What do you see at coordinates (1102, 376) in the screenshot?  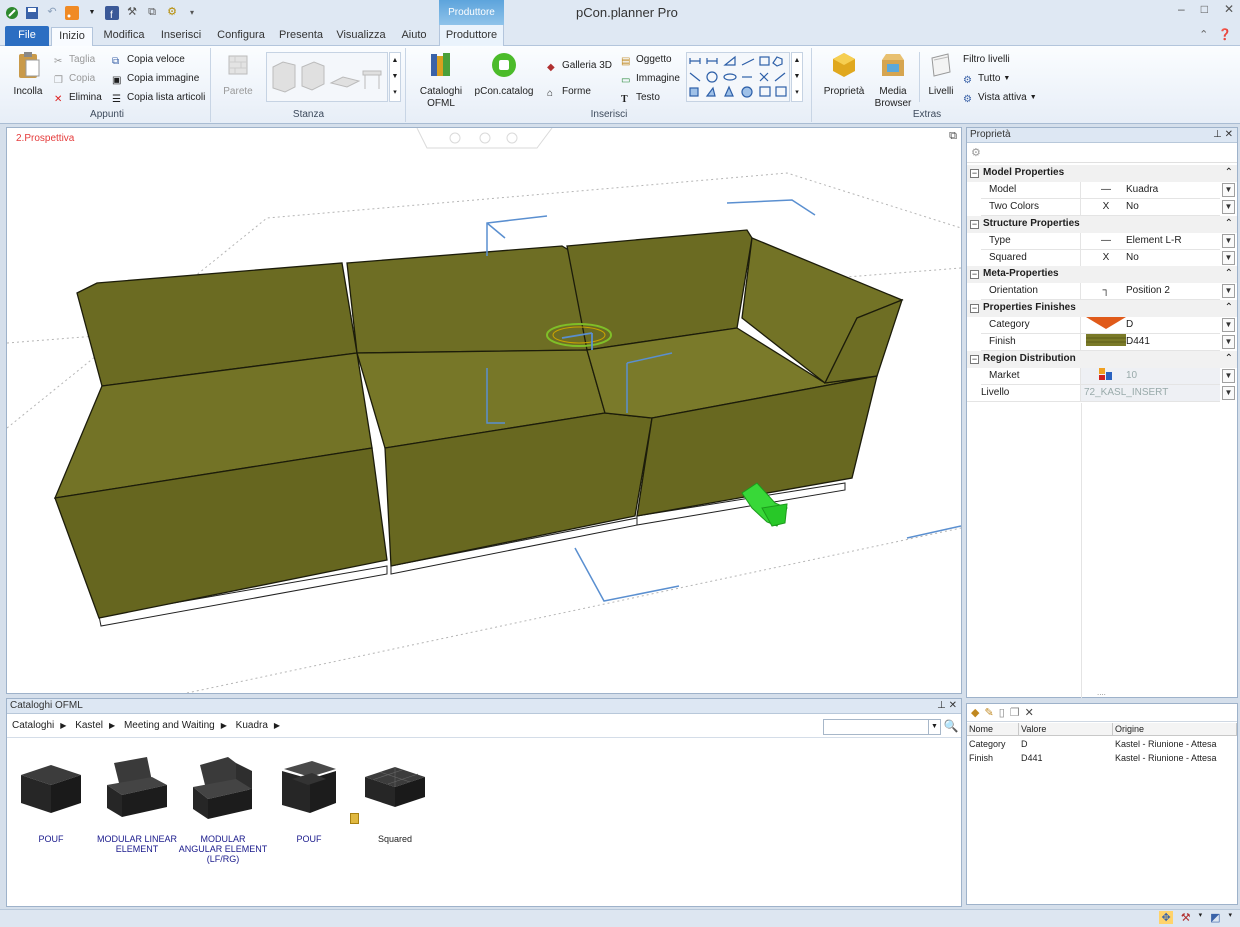 I see `property-row: Market 10 ▼` at bounding box center [1102, 376].